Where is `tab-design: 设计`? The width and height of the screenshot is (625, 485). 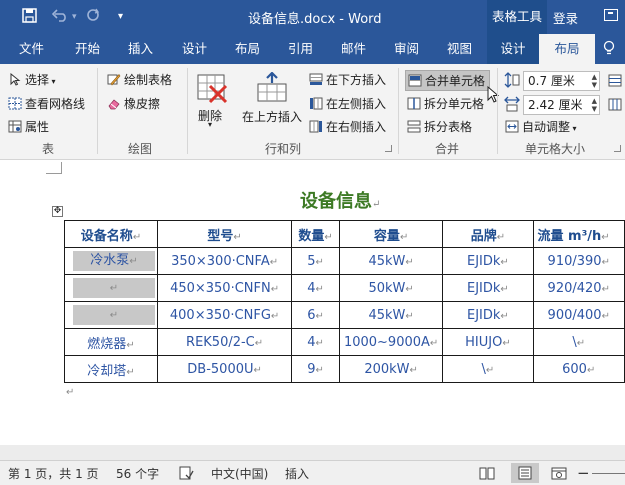
tab-design: 设计 is located at coordinates (196, 49).